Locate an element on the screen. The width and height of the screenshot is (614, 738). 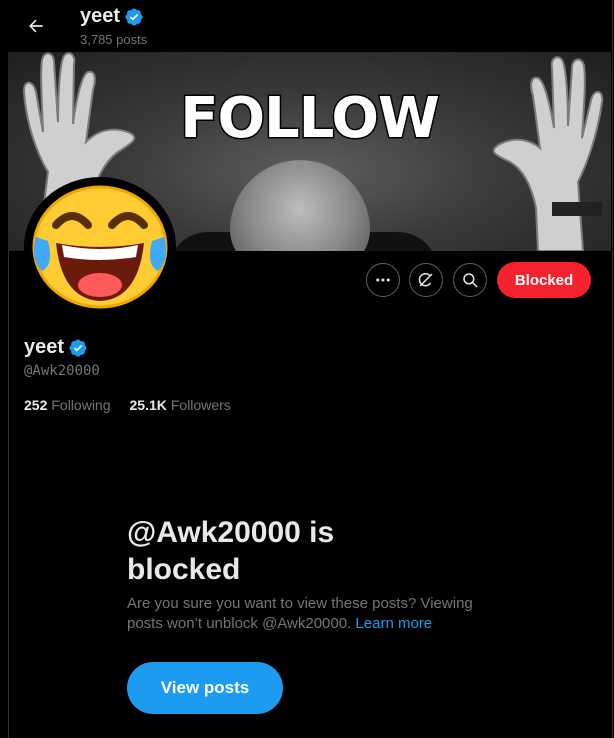
back-button is located at coordinates (36, 26).